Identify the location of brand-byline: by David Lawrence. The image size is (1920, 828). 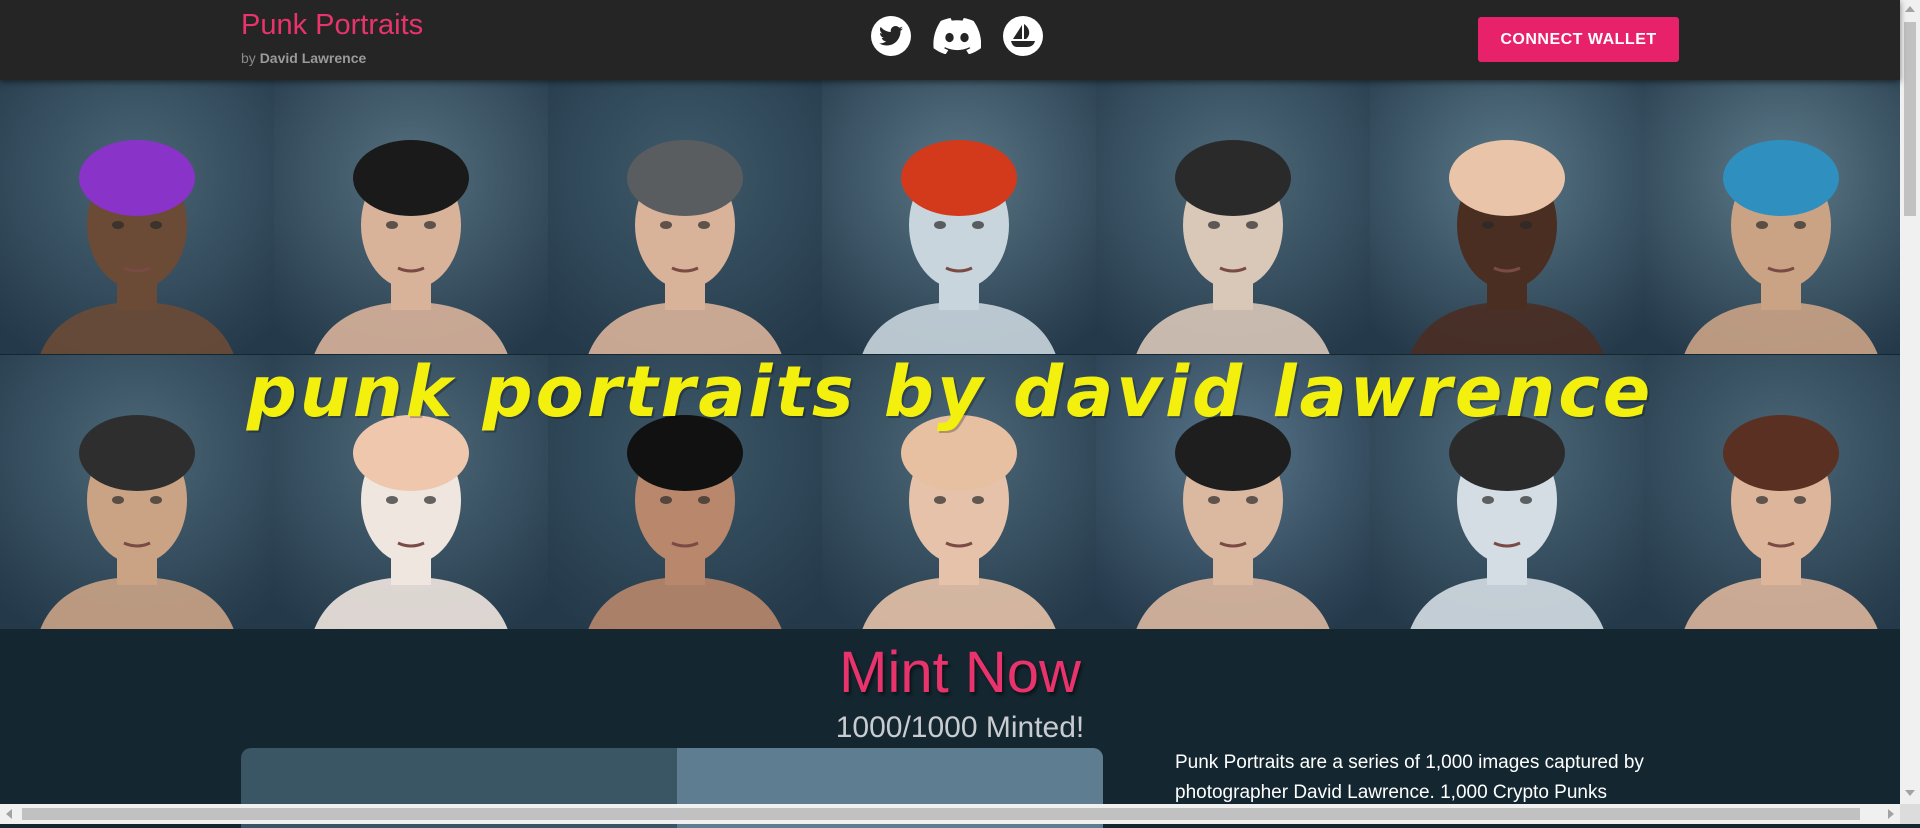
(332, 58).